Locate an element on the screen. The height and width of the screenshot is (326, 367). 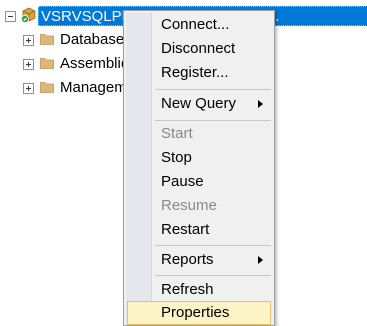
sql-server-icon is located at coordinates (28, 15).